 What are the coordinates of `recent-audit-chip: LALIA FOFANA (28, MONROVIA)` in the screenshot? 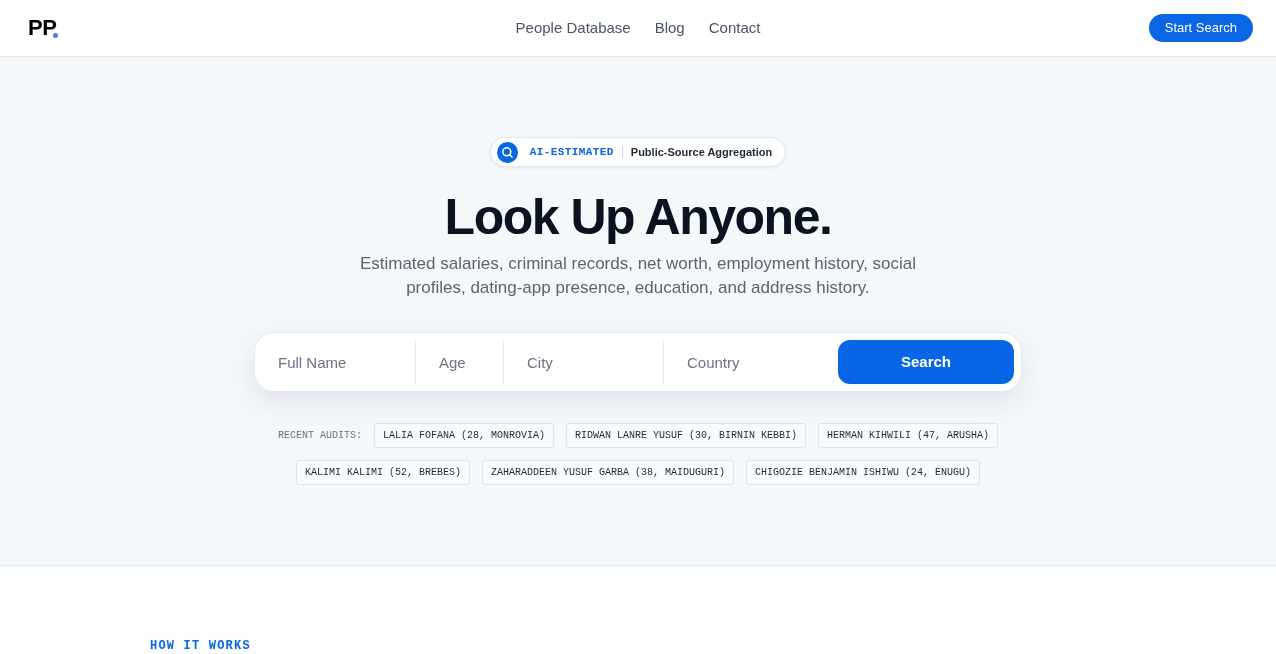 It's located at (463, 435).